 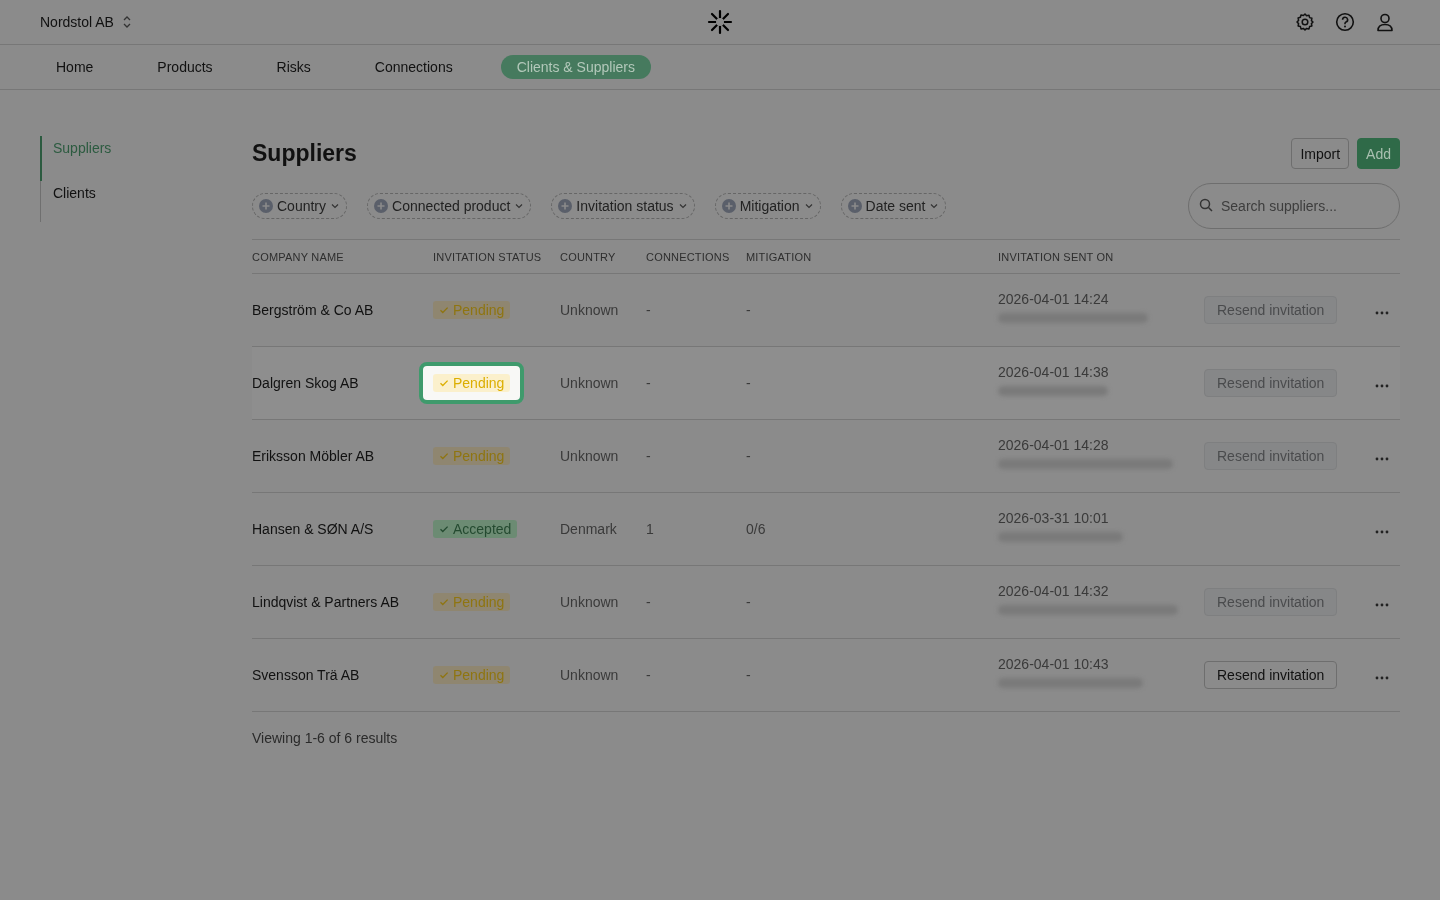 I want to click on sent-date: 2026-04-01 14:38, so click(x=1054, y=372).